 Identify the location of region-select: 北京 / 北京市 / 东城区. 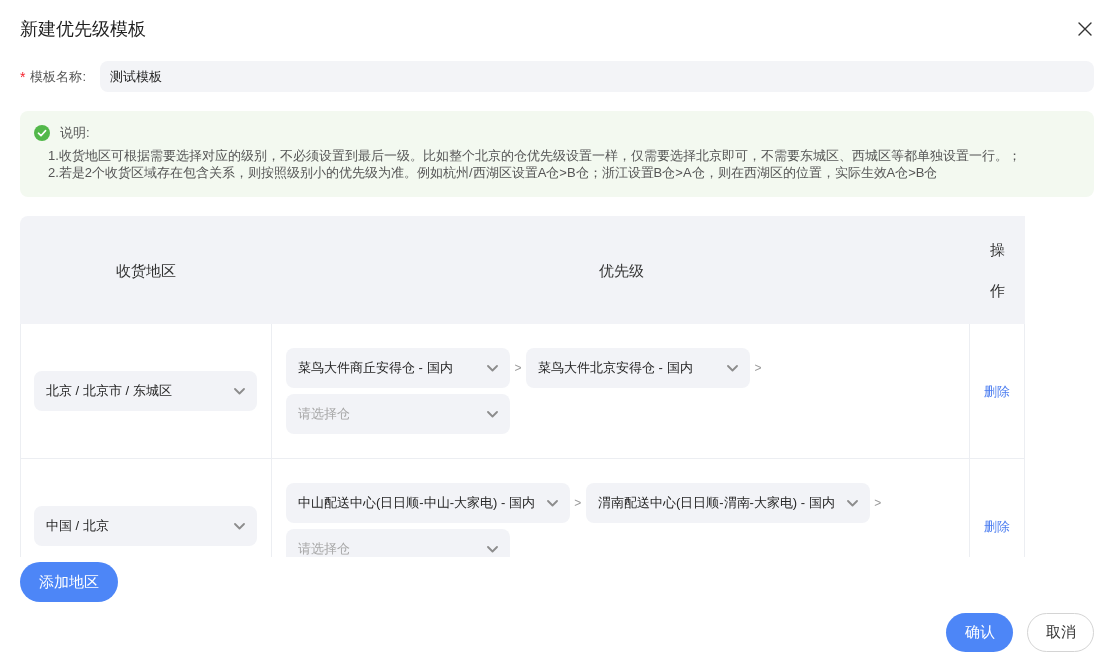
(145, 391).